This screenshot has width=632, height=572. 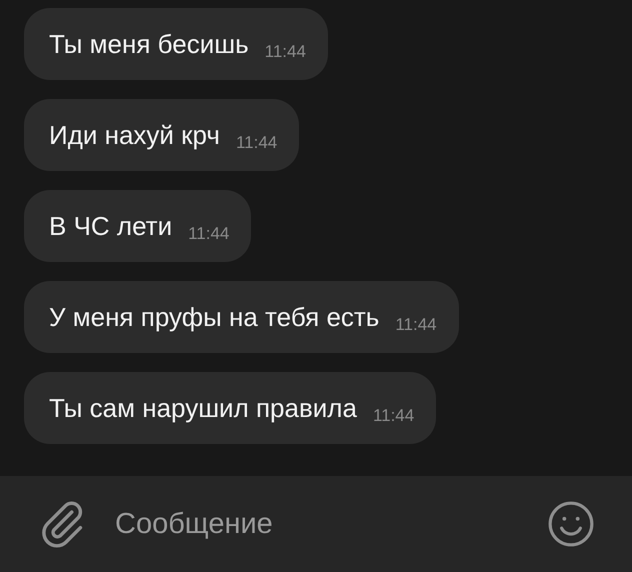 I want to click on message-text: Ты меня бесишь, so click(x=149, y=44).